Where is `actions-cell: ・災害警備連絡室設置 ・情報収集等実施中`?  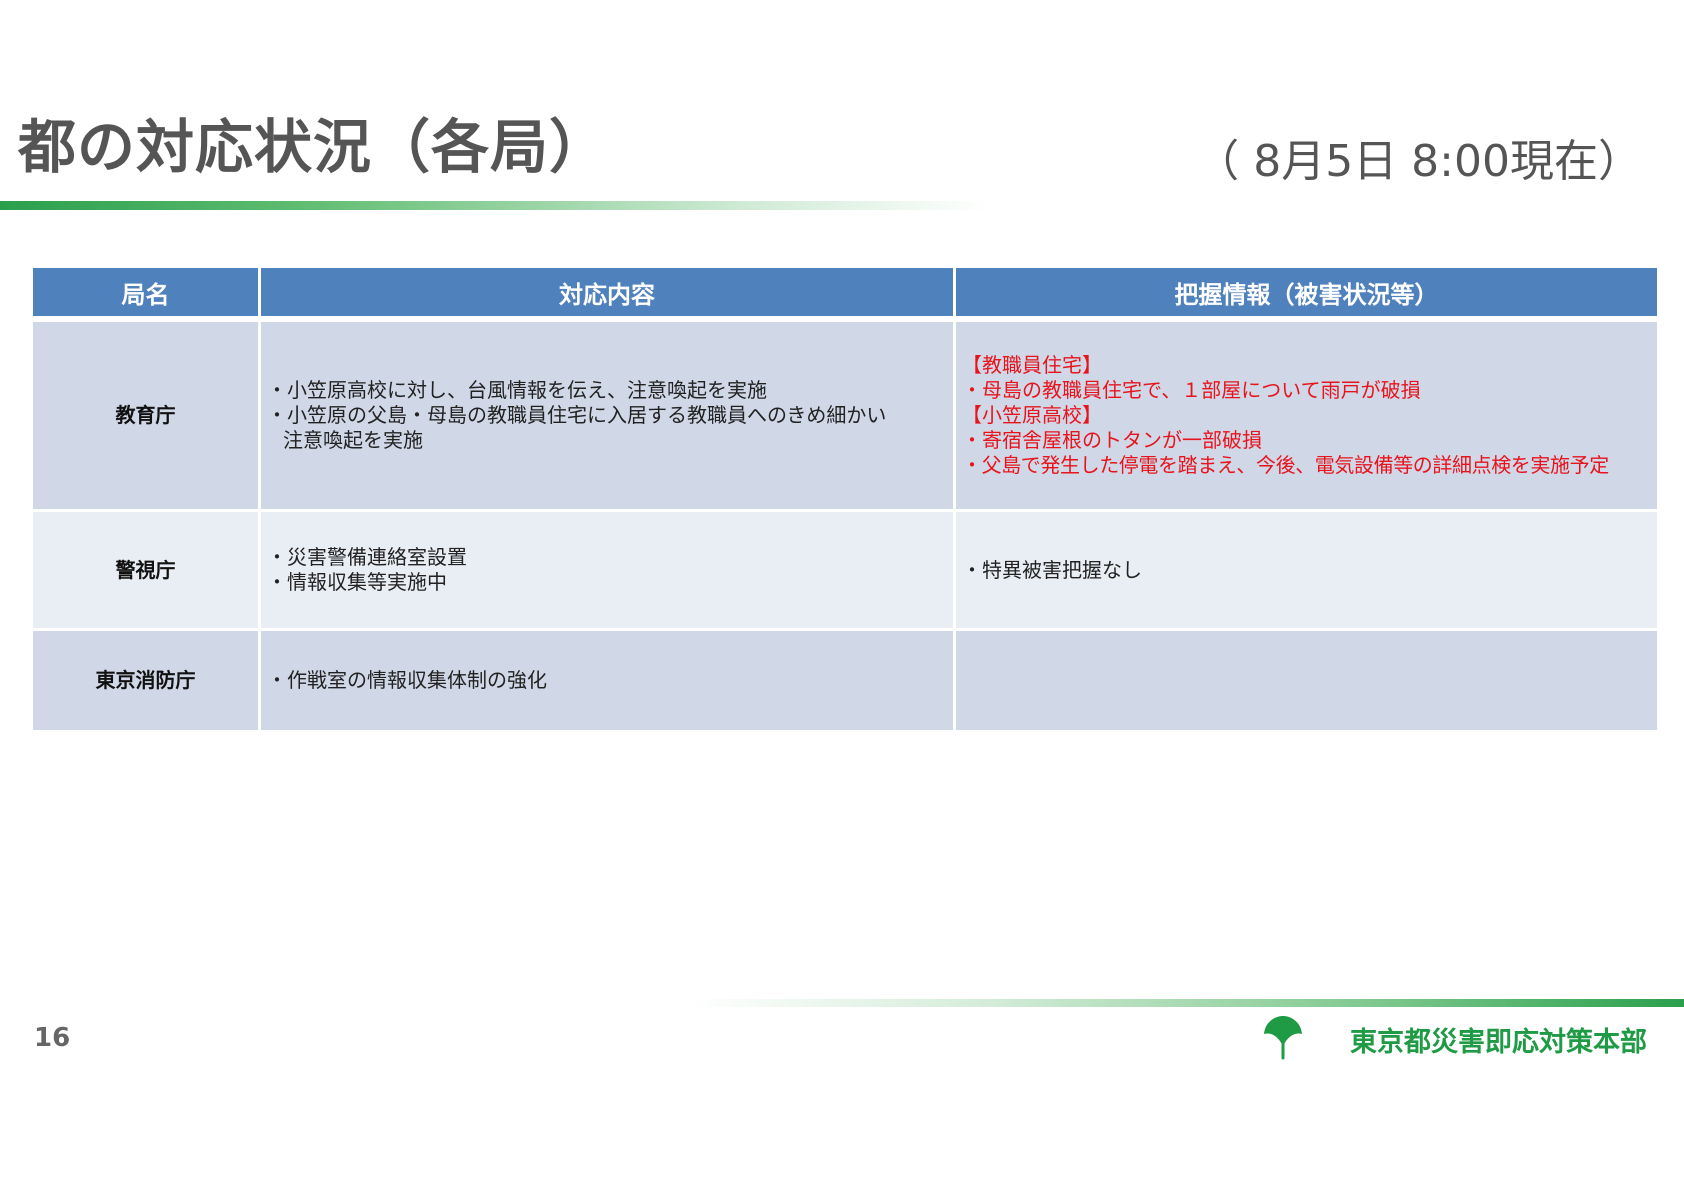
actions-cell: ・災害警備連絡室設置 ・情報収集等実施中 is located at coordinates (607, 571).